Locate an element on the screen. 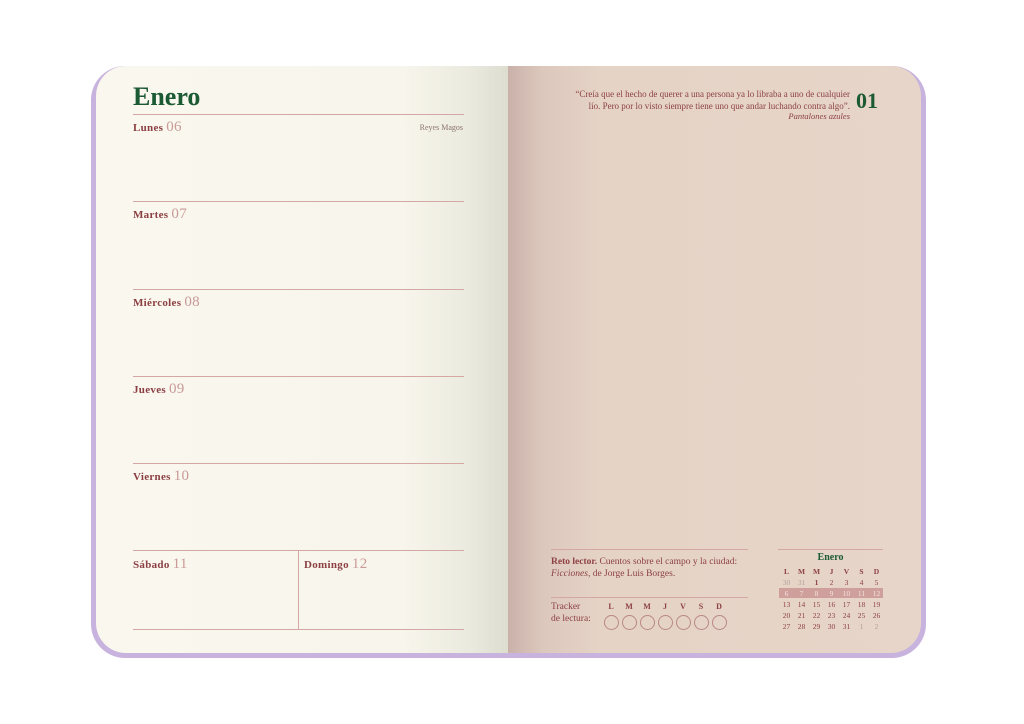  tracker-day-letter: V is located at coordinates (683, 606).